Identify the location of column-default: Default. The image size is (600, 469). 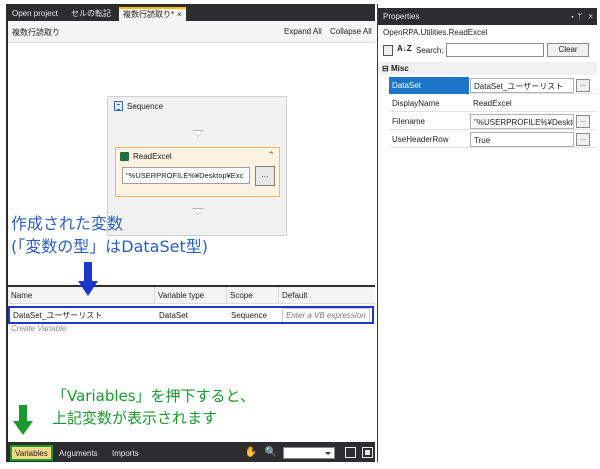
(326, 295).